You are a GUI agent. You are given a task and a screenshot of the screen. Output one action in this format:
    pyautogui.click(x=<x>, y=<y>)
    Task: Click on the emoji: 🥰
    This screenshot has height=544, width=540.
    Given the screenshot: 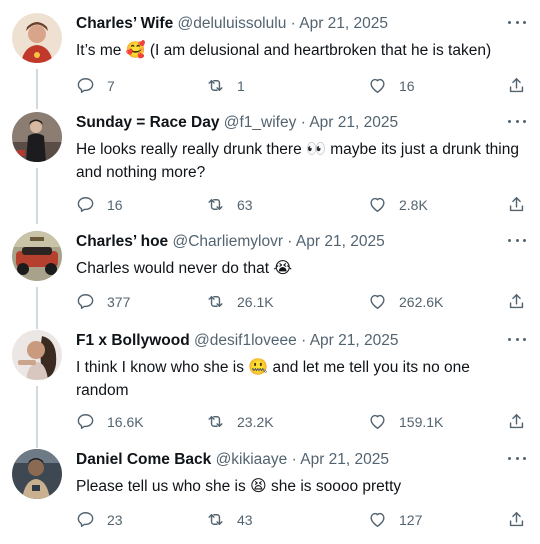 What is the action you would take?
    pyautogui.click(x=135, y=49)
    